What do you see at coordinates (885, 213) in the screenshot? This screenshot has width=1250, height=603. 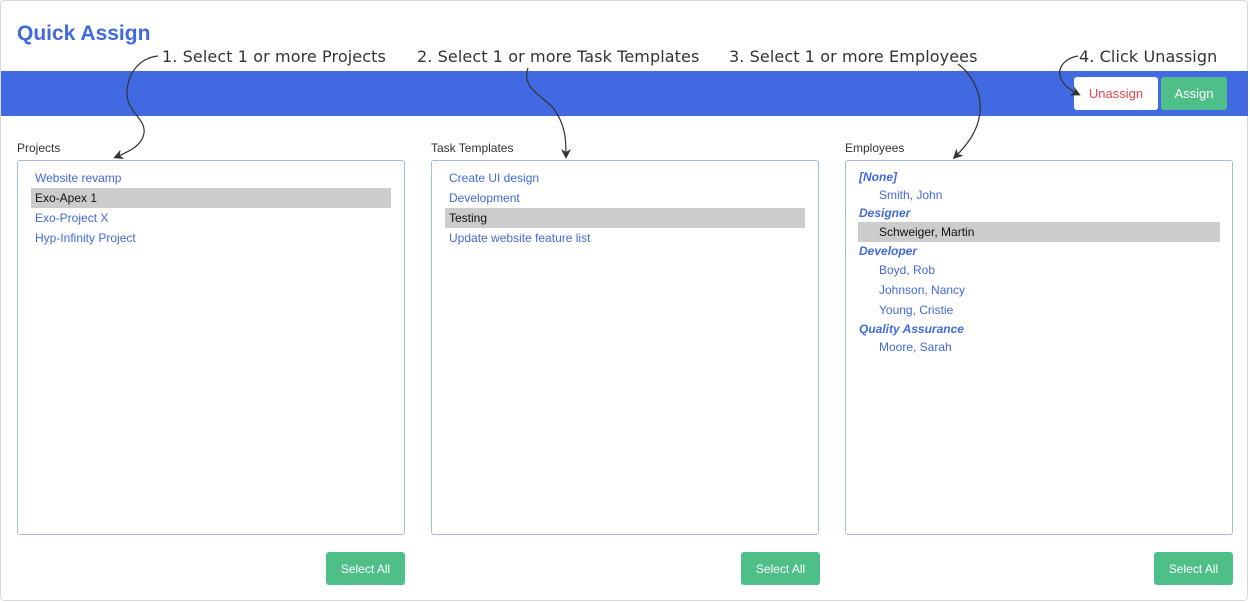 I see `employee-group-header: Designer` at bounding box center [885, 213].